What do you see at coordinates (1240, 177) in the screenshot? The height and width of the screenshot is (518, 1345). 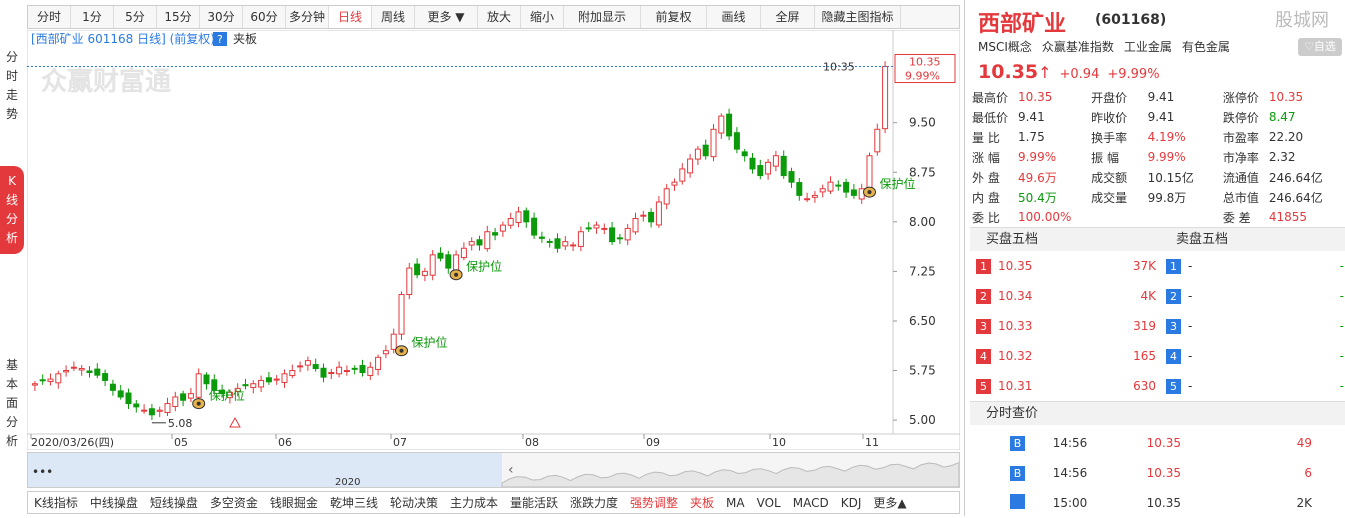 I see `stat-label: 流通值` at bounding box center [1240, 177].